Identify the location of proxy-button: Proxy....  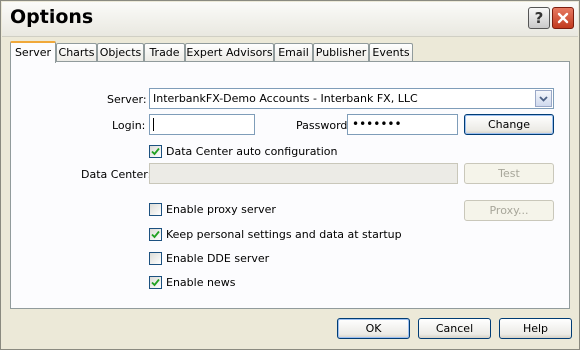
(509, 210).